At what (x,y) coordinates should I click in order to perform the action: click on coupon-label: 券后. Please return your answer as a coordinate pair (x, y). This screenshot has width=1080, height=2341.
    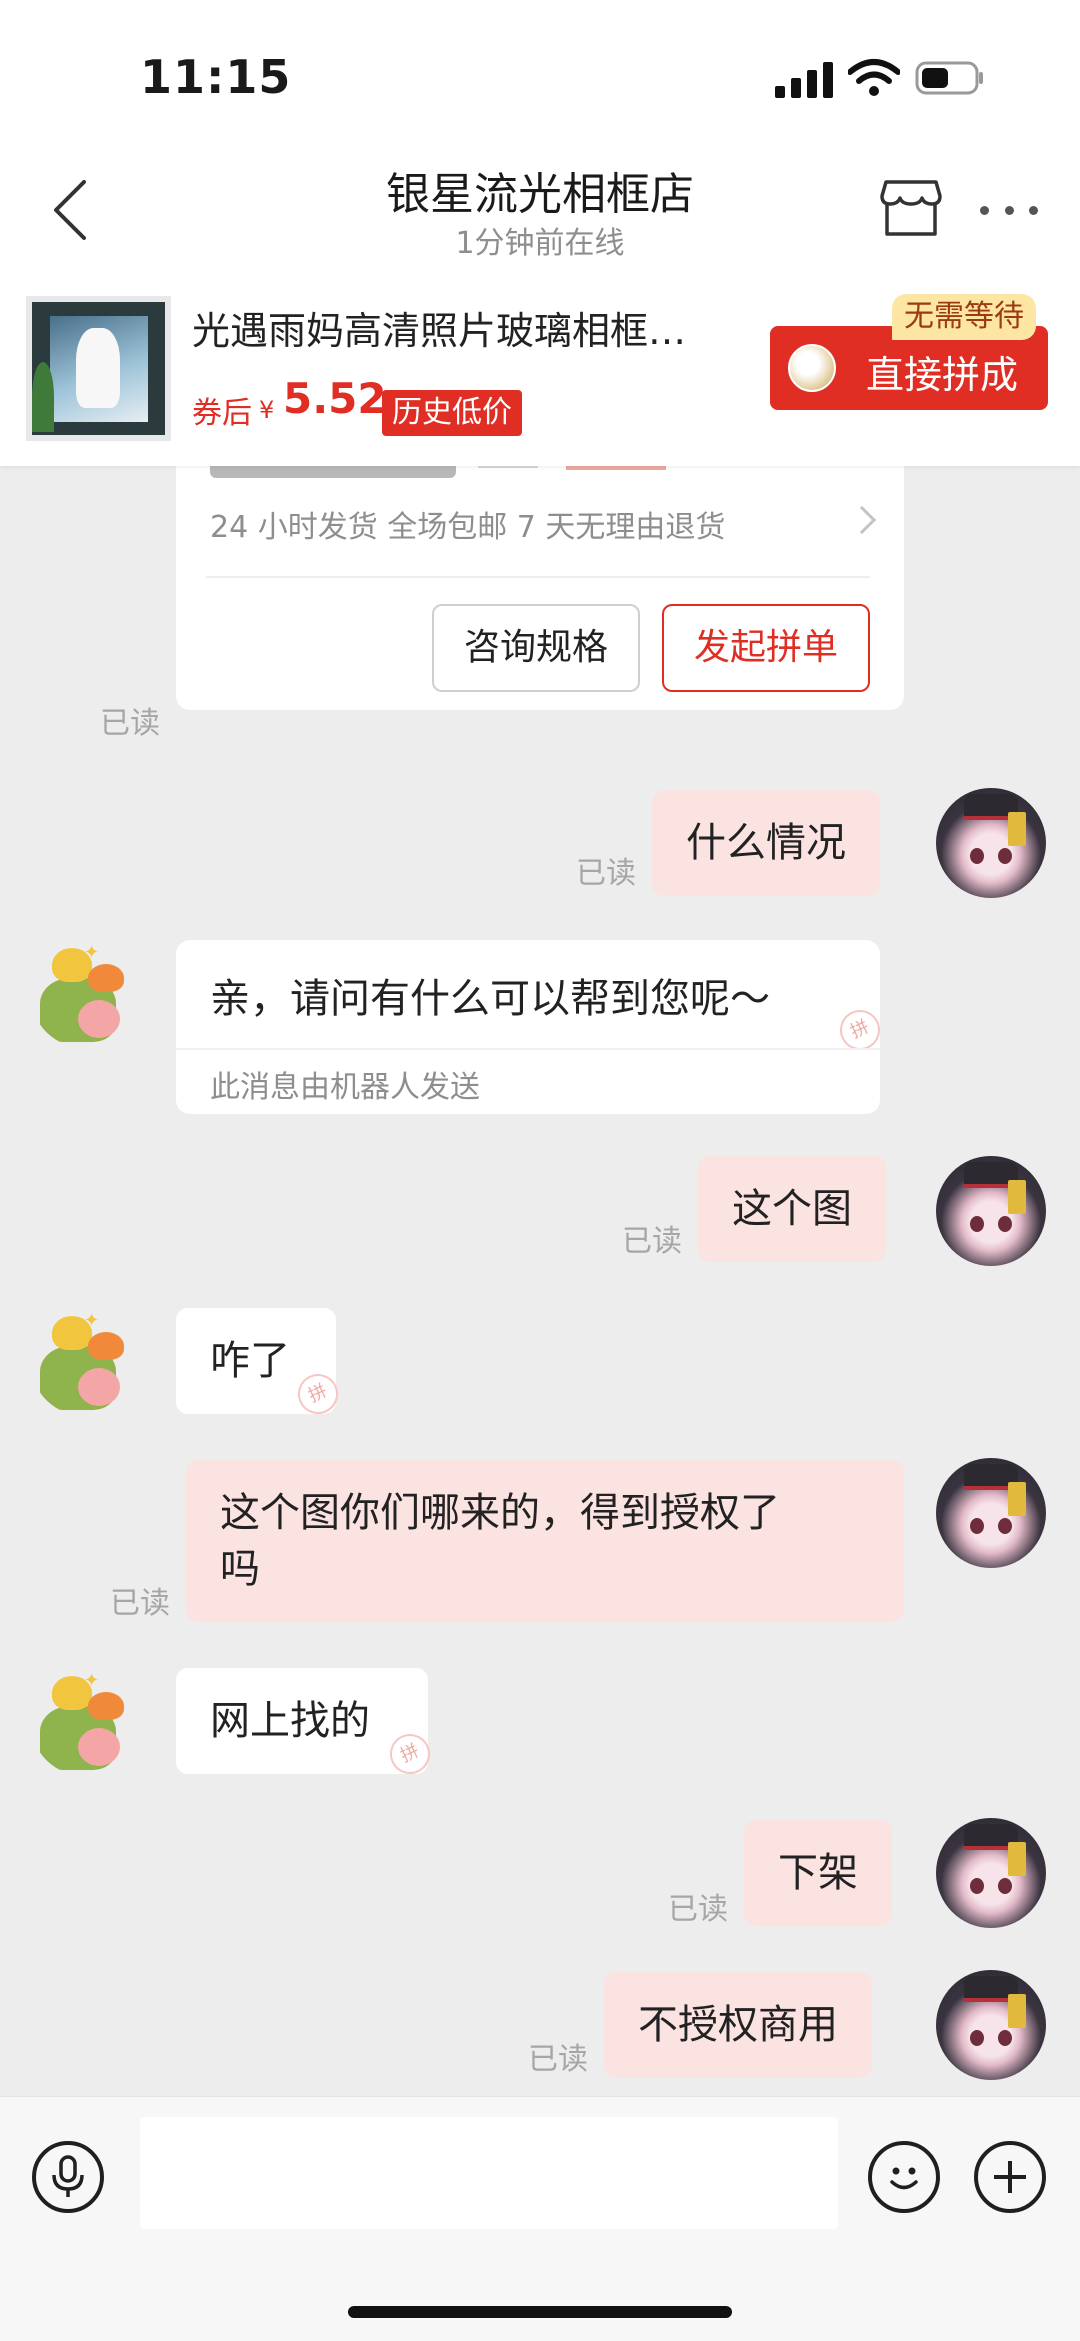
    Looking at the image, I should click on (222, 413).